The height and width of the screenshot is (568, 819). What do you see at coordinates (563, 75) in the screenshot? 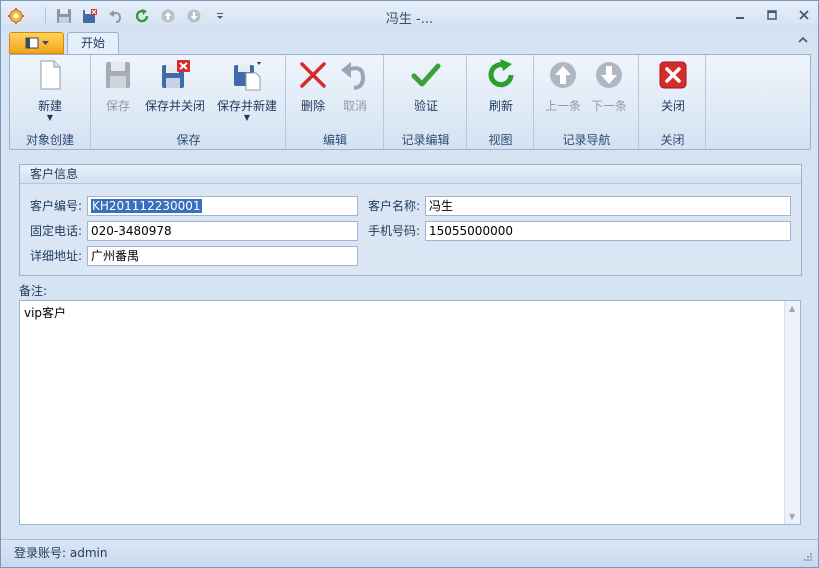
I see `previous-icon` at bounding box center [563, 75].